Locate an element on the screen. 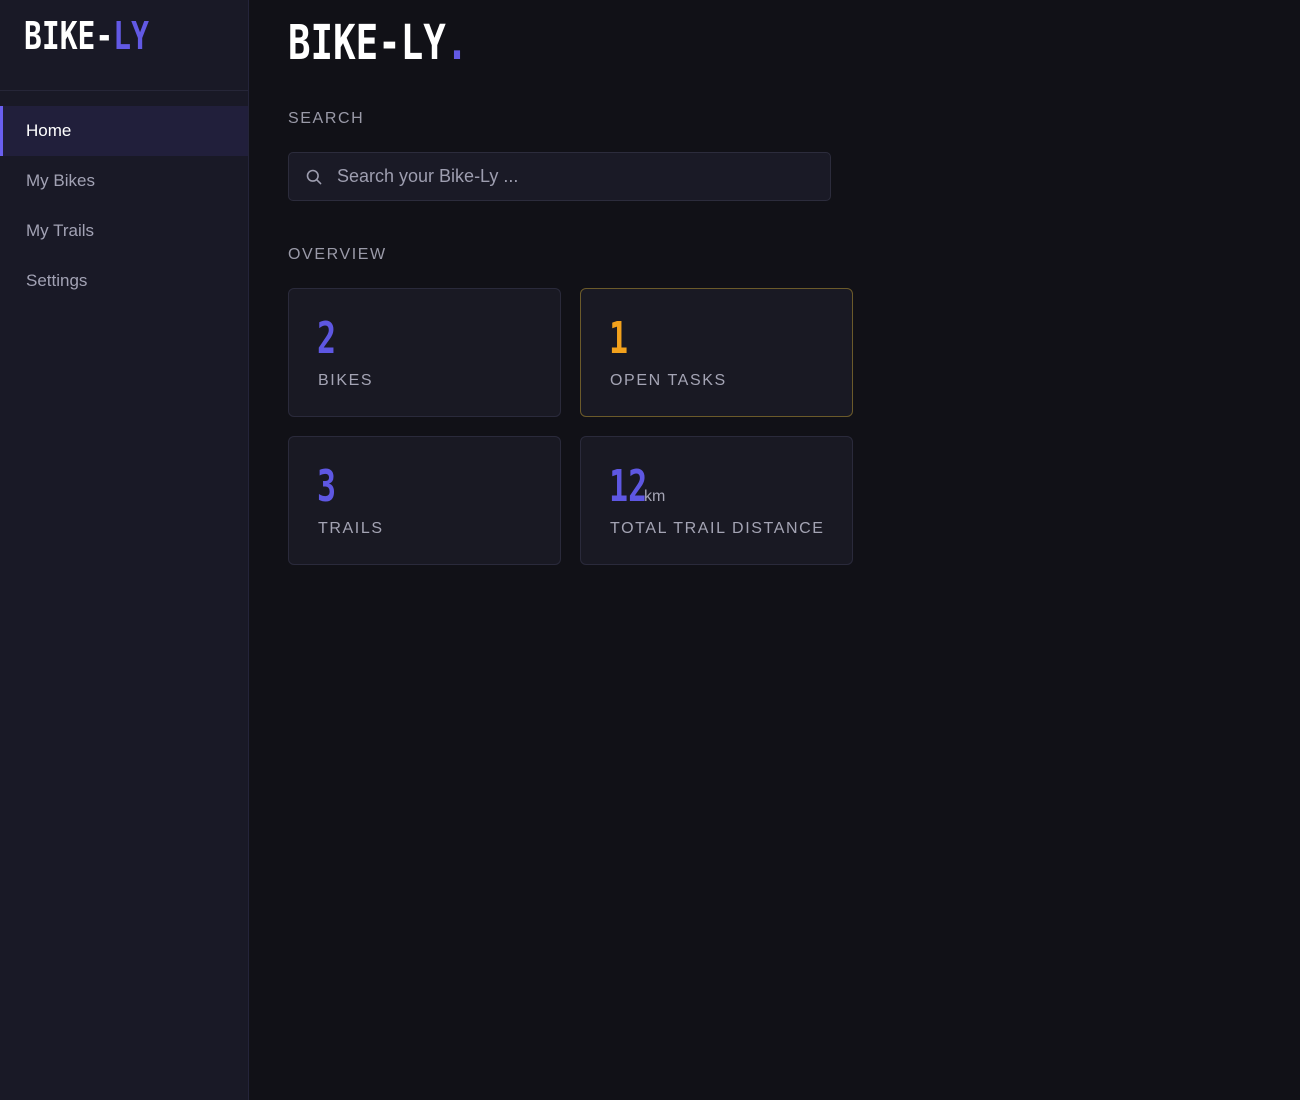 The width and height of the screenshot is (1300, 1100). logo-text-main: BIKE- is located at coordinates (69, 36).